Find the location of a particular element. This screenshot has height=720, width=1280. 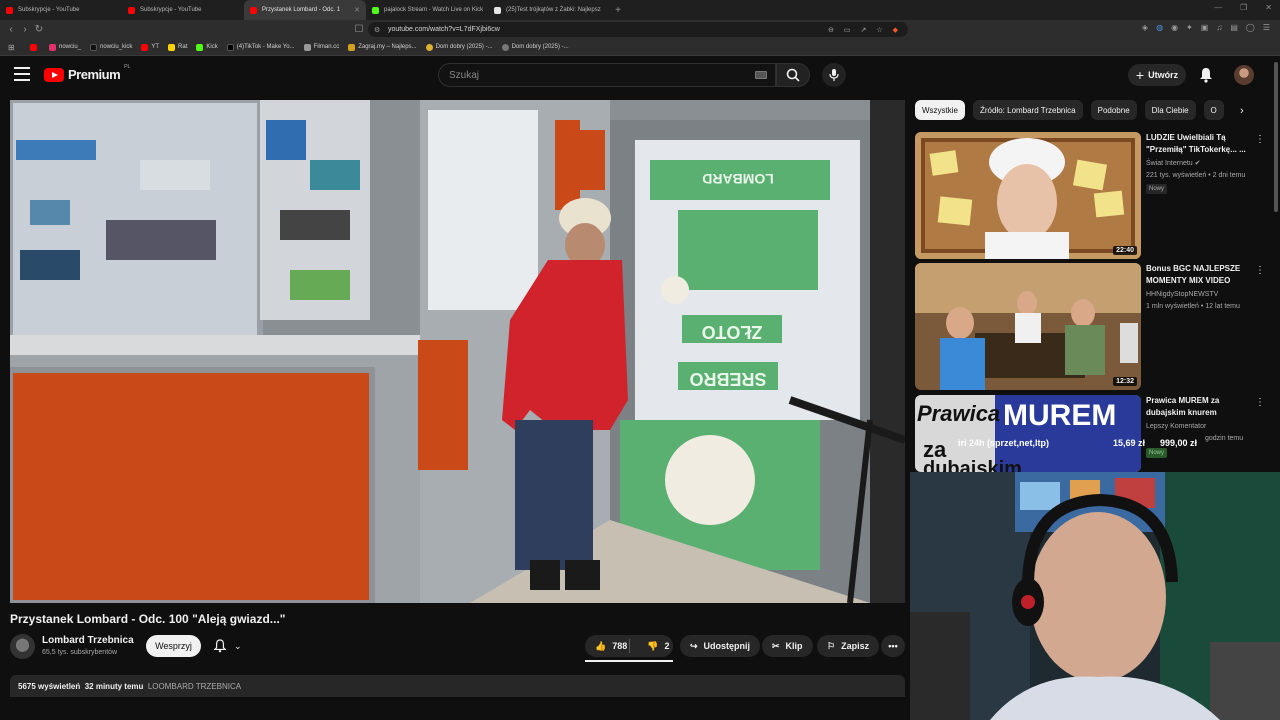

thumbs-down-icon: 👎 is located at coordinates (652, 646).